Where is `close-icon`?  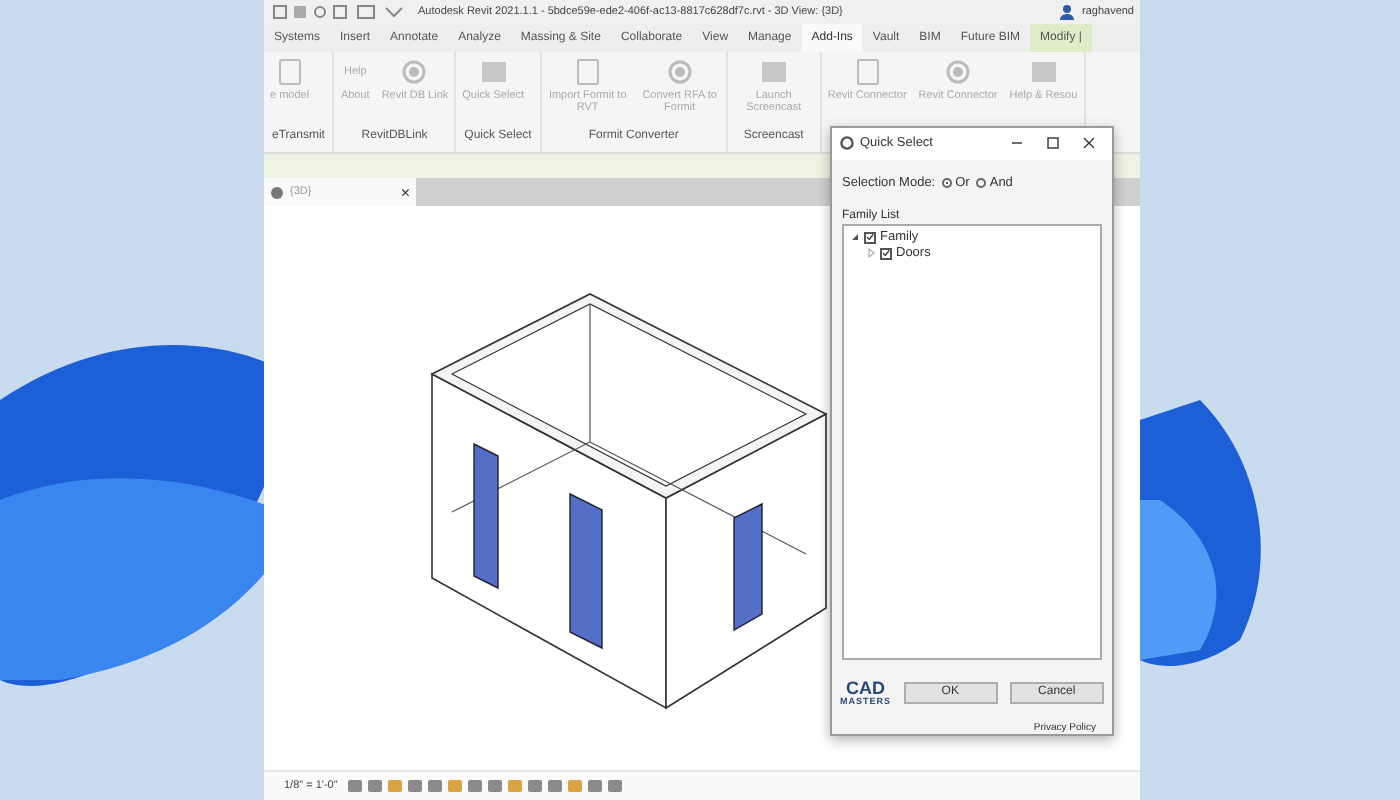
close-icon is located at coordinates (1089, 143).